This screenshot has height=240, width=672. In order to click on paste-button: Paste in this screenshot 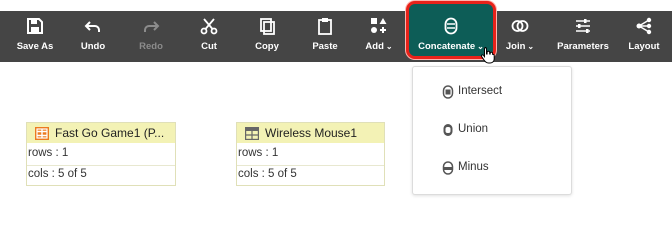, I will do `click(325, 36)`.